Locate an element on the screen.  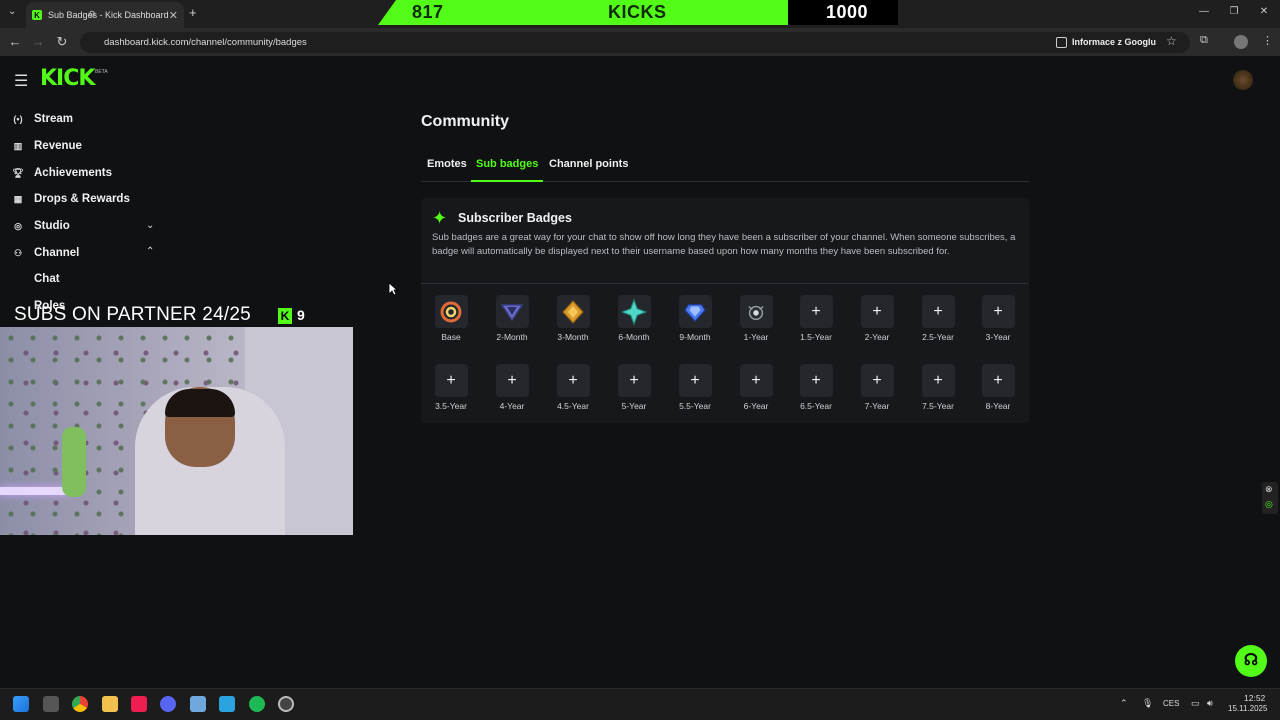
badge-slot-4-5-year: + 4.5-Year is located at coordinates (573, 387).